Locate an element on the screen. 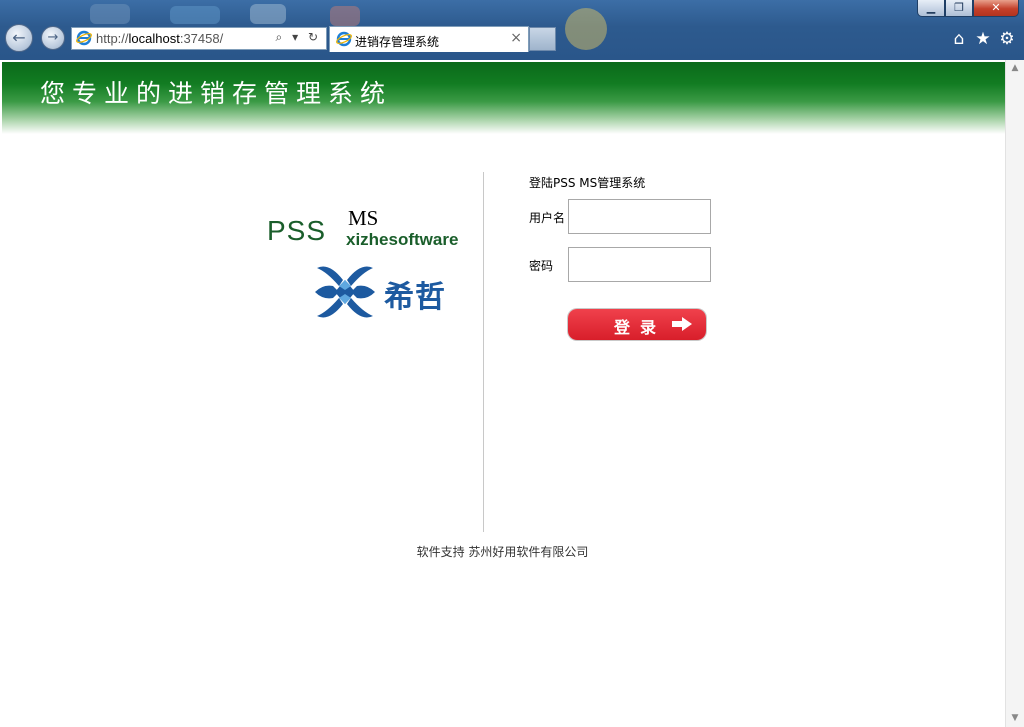 This screenshot has height=727, width=1024. settings-gear-icon: ⚙ is located at coordinates (1007, 39).